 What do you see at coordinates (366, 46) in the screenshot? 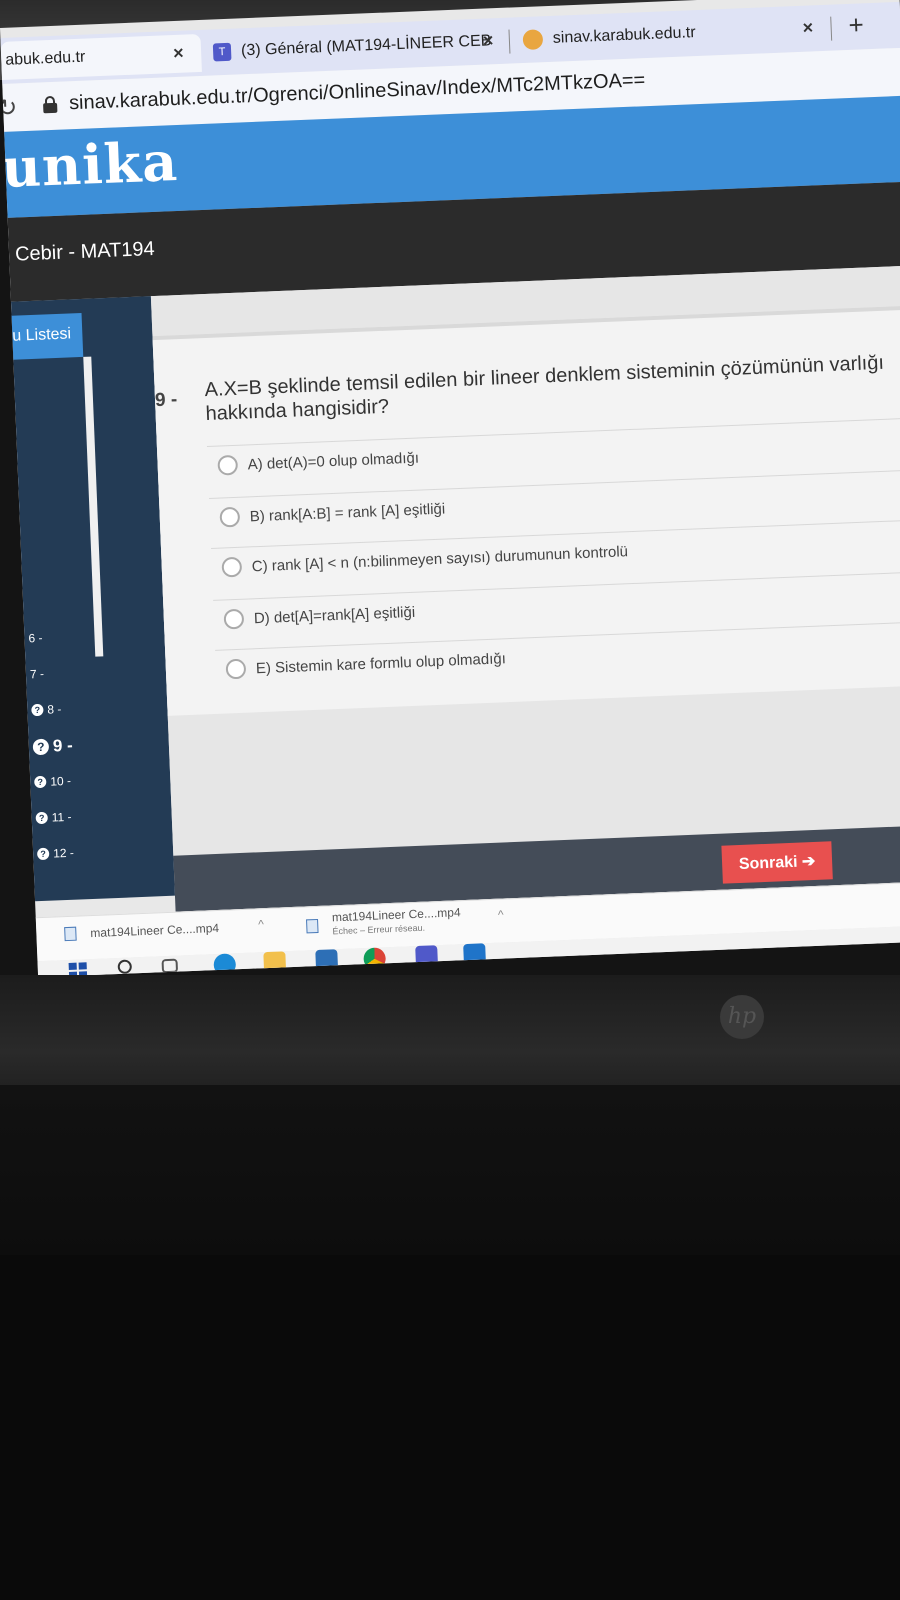
I see `tab-title: (3) Général (MAT194-LİNEER CEB` at bounding box center [366, 46].